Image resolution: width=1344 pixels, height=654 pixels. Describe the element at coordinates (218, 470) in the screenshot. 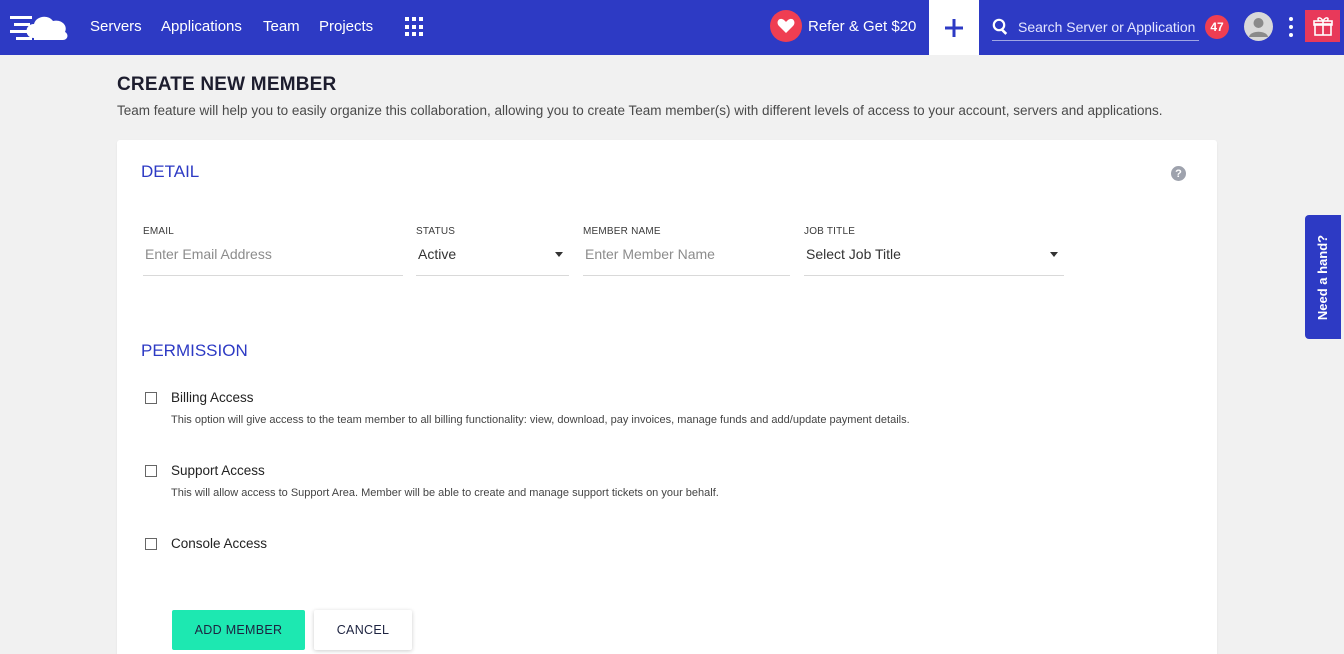

I see `support-access-title: Support Access` at that location.